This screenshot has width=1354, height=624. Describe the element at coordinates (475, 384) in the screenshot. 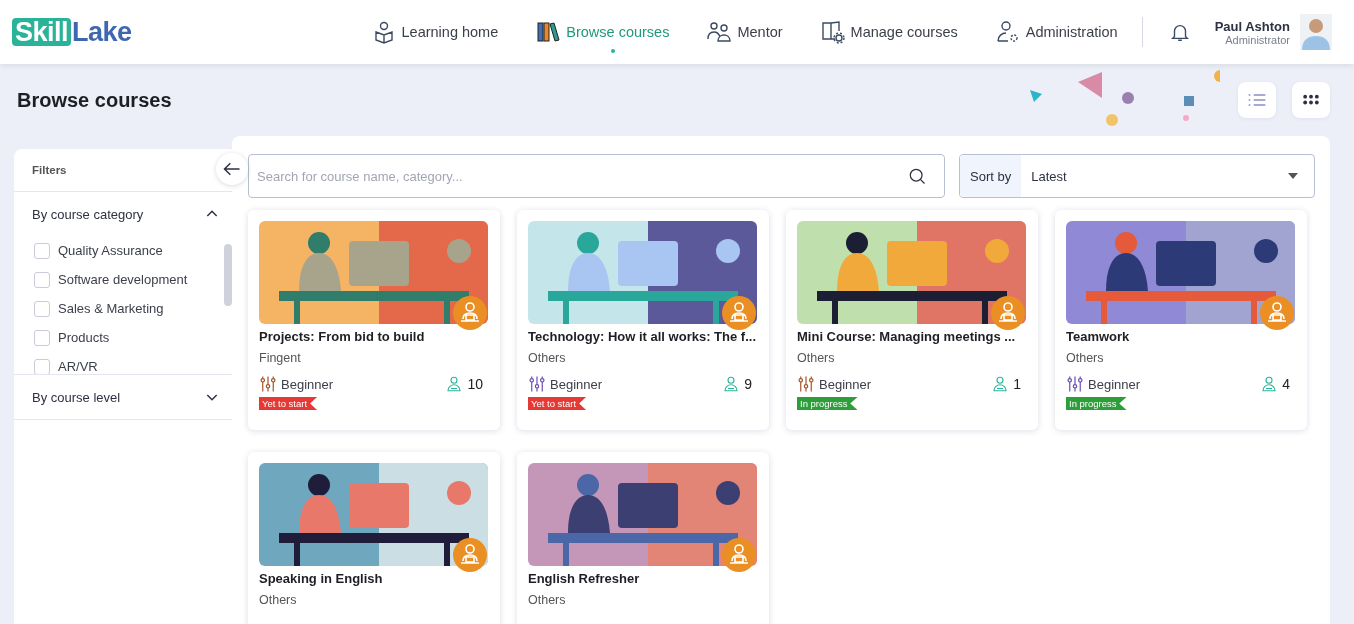

I see `learner-count: 10` at that location.